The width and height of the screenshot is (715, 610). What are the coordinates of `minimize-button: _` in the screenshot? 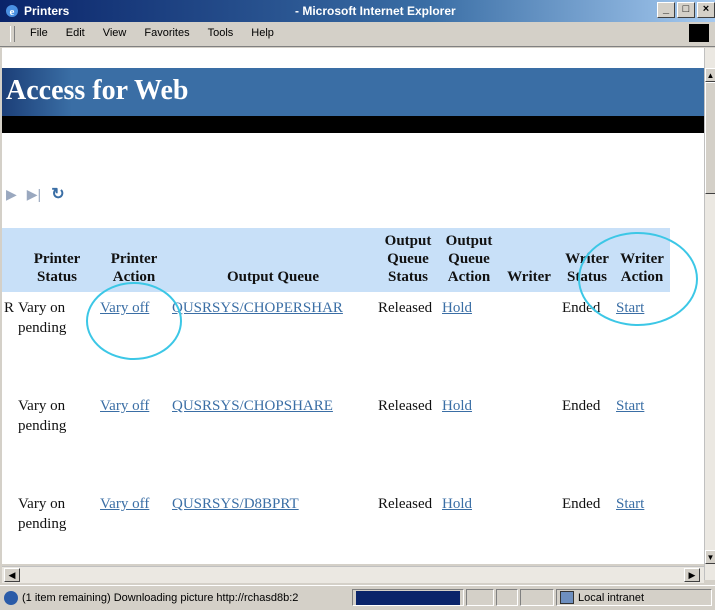 It's located at (666, 10).